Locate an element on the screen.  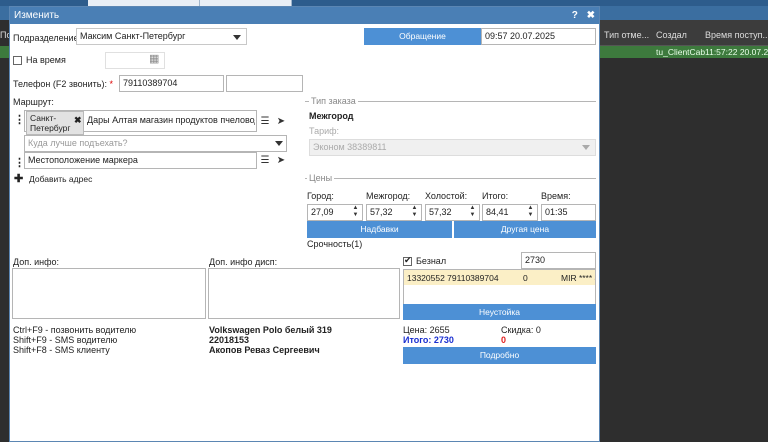
total-summary: Итого: 2730 is located at coordinates (428, 340).